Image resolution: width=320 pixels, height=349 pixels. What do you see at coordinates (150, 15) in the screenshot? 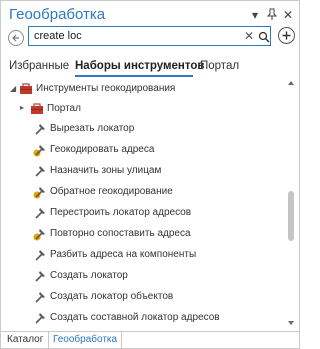
I see `title-bar: Геообработка ▾ ✕` at bounding box center [150, 15].